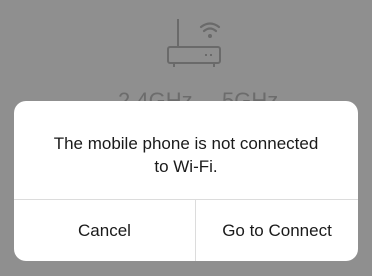  Describe the element at coordinates (194, 43) in the screenshot. I see `wifi-router-icon` at that location.